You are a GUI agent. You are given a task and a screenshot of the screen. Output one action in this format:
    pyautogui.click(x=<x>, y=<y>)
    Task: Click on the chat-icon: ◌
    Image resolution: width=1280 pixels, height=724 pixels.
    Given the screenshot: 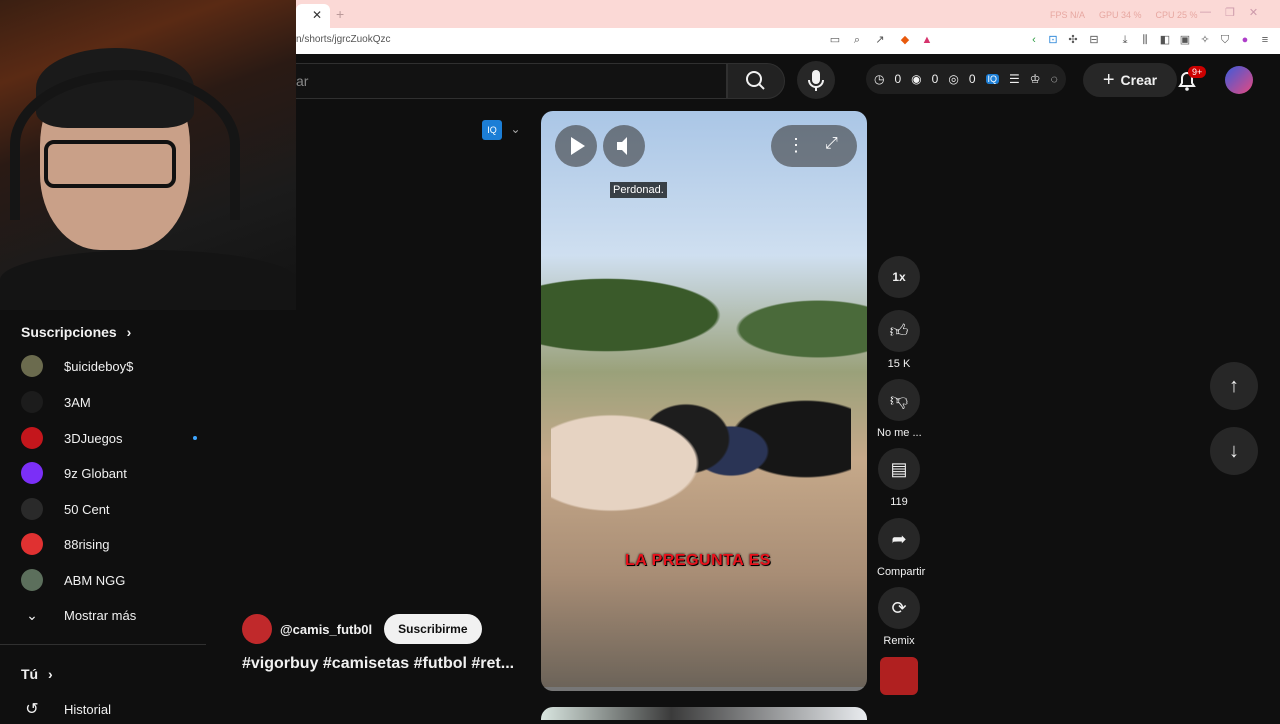 What is the action you would take?
    pyautogui.click(x=1054, y=79)
    